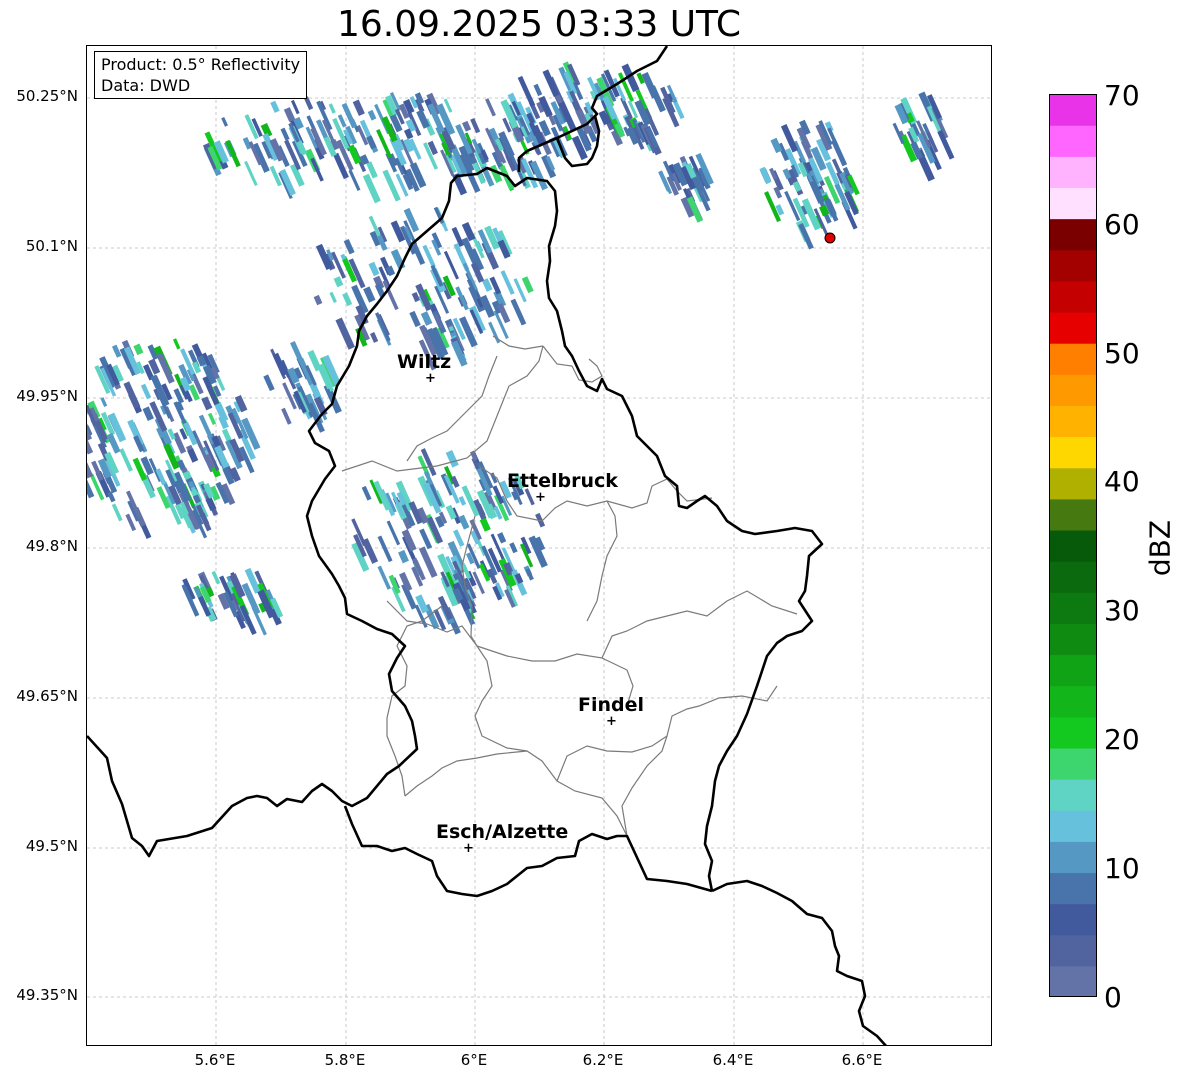 This screenshot has width=1184, height=1081. I want to click on colorbar-tick-label: 10, so click(1122, 868).